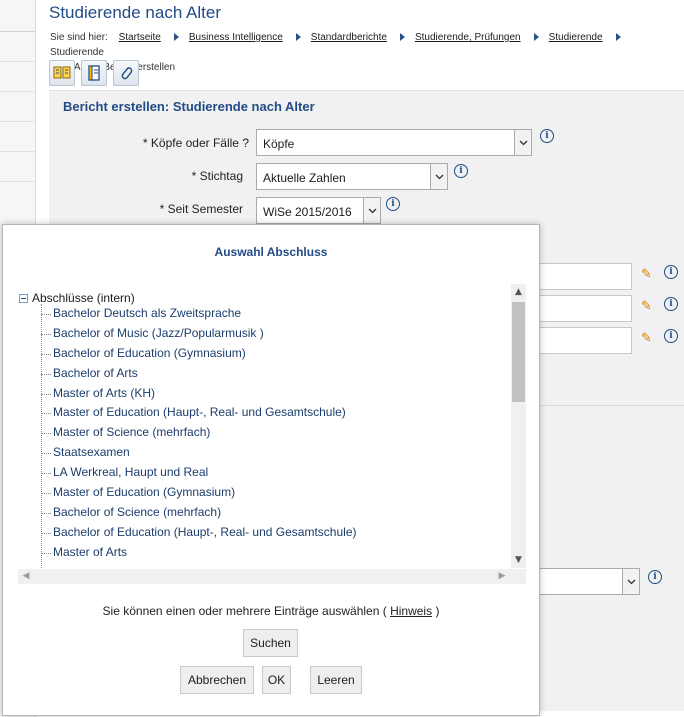  Describe the element at coordinates (279, 144) in the screenshot. I see `select-value: Köpfe` at that location.